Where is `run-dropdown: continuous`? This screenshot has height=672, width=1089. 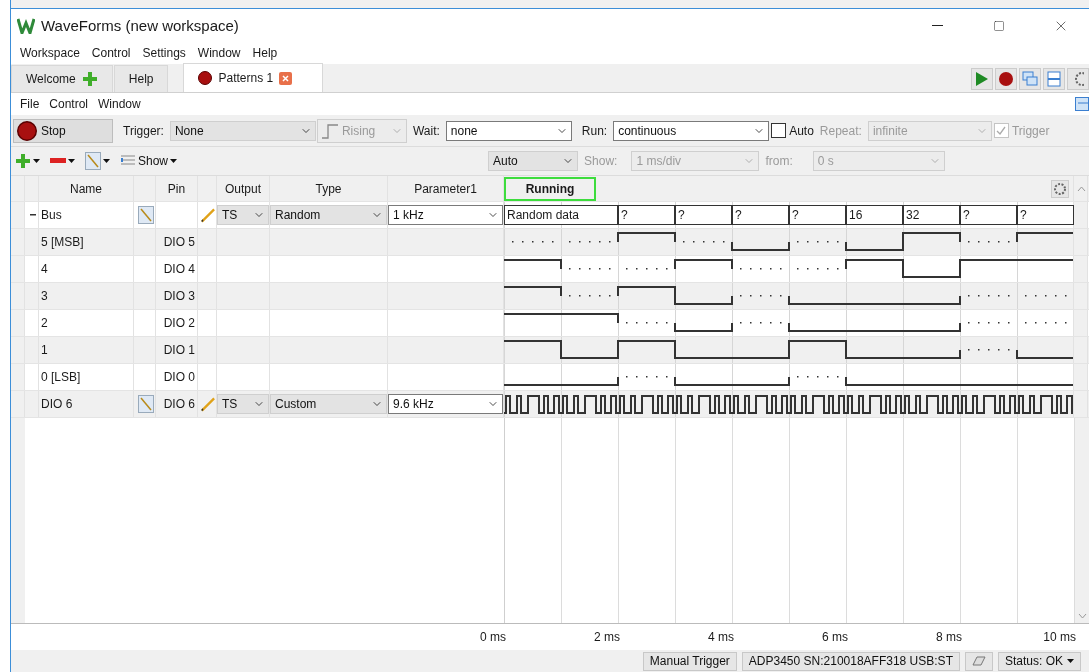
run-dropdown: continuous is located at coordinates (691, 130).